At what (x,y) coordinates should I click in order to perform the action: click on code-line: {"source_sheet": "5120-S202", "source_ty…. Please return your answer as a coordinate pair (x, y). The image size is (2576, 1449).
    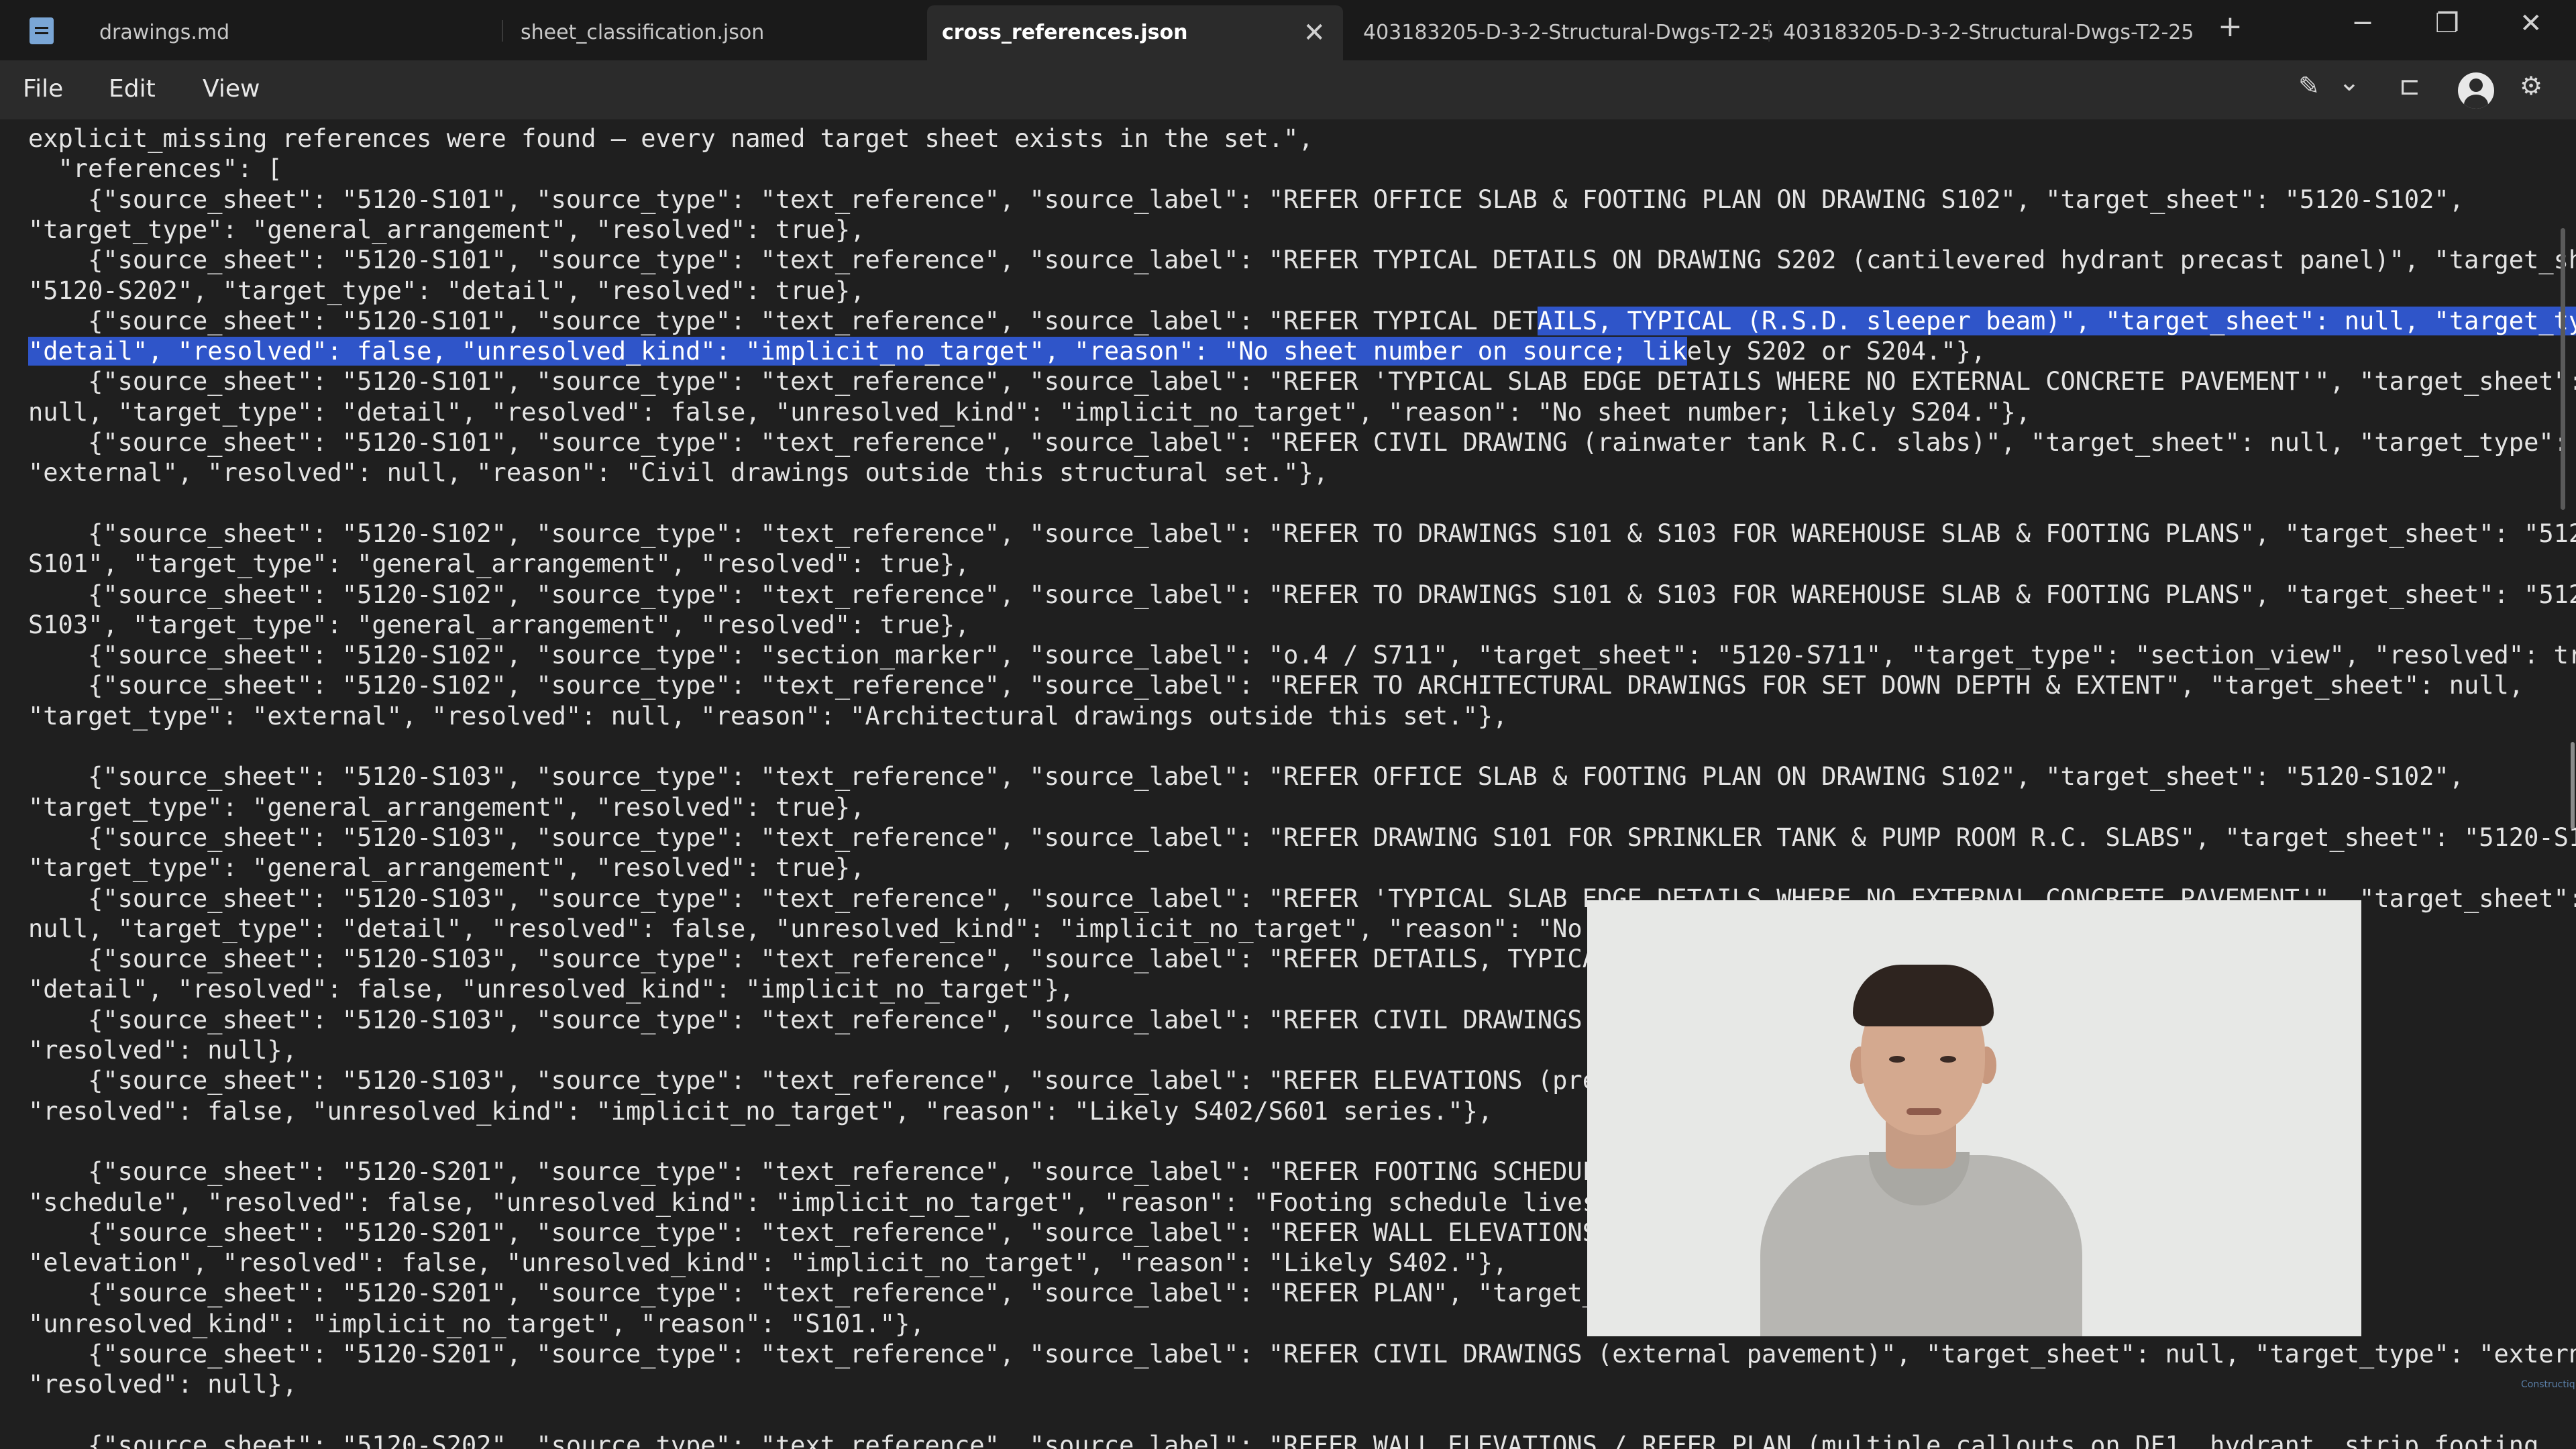
    Looking at the image, I should click on (1283, 1439).